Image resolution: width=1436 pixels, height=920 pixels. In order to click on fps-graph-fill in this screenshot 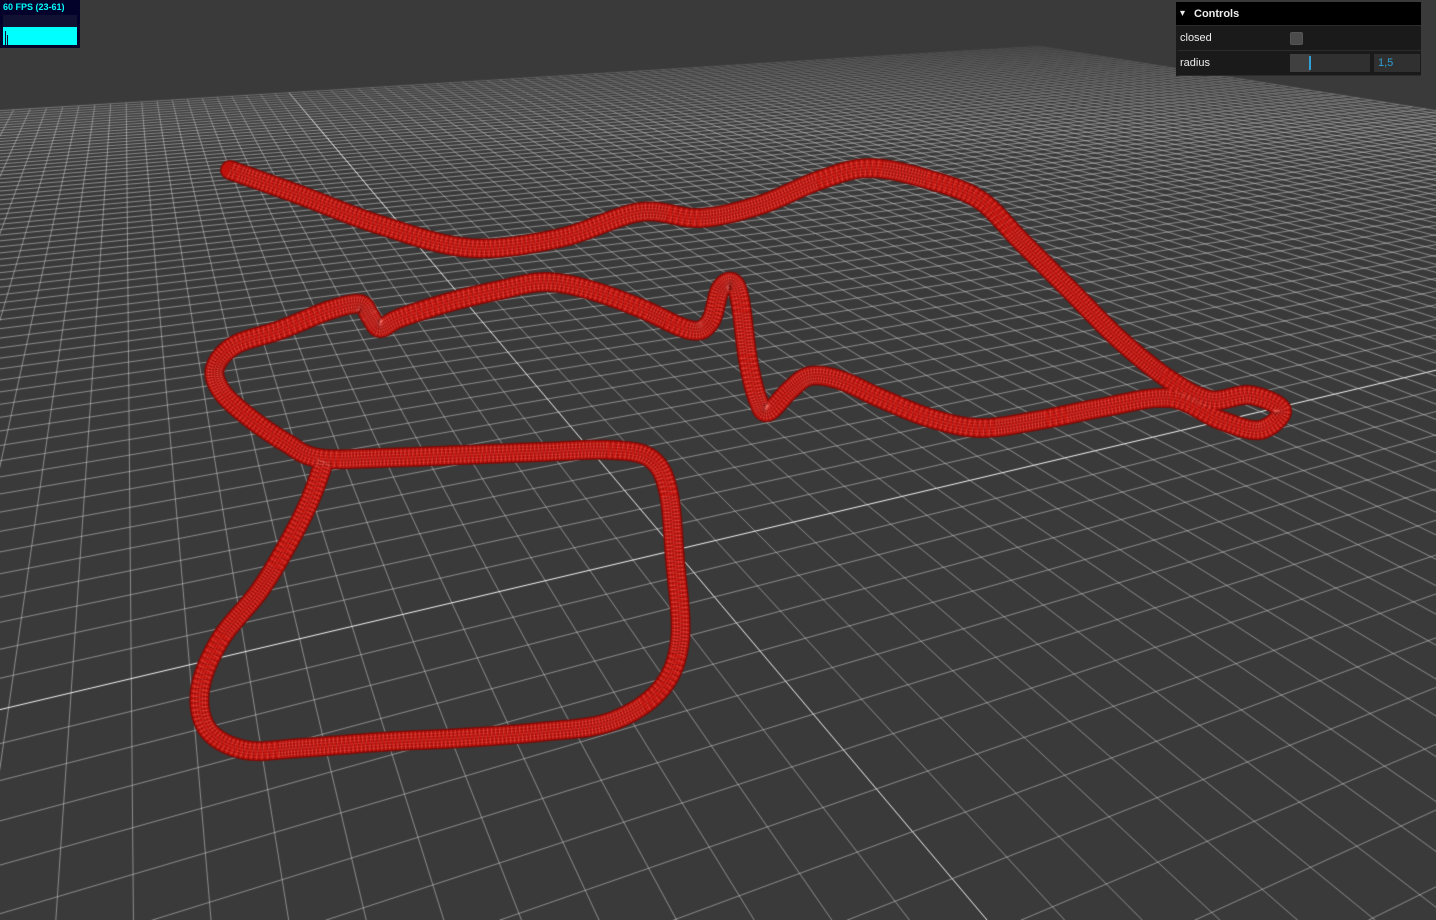, I will do `click(40, 36)`.